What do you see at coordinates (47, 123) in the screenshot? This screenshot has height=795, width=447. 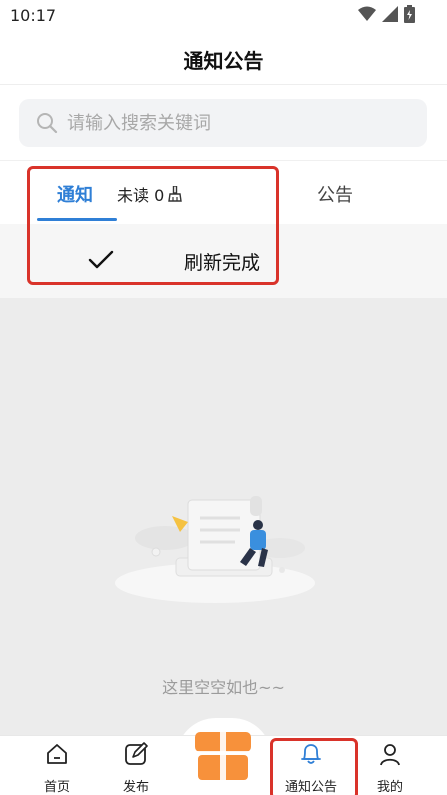 I see `search-icon` at bounding box center [47, 123].